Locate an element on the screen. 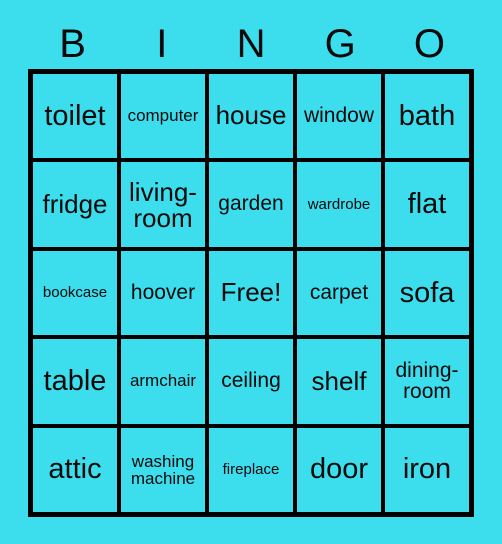  bingo-cell: ceiling is located at coordinates (251, 381).